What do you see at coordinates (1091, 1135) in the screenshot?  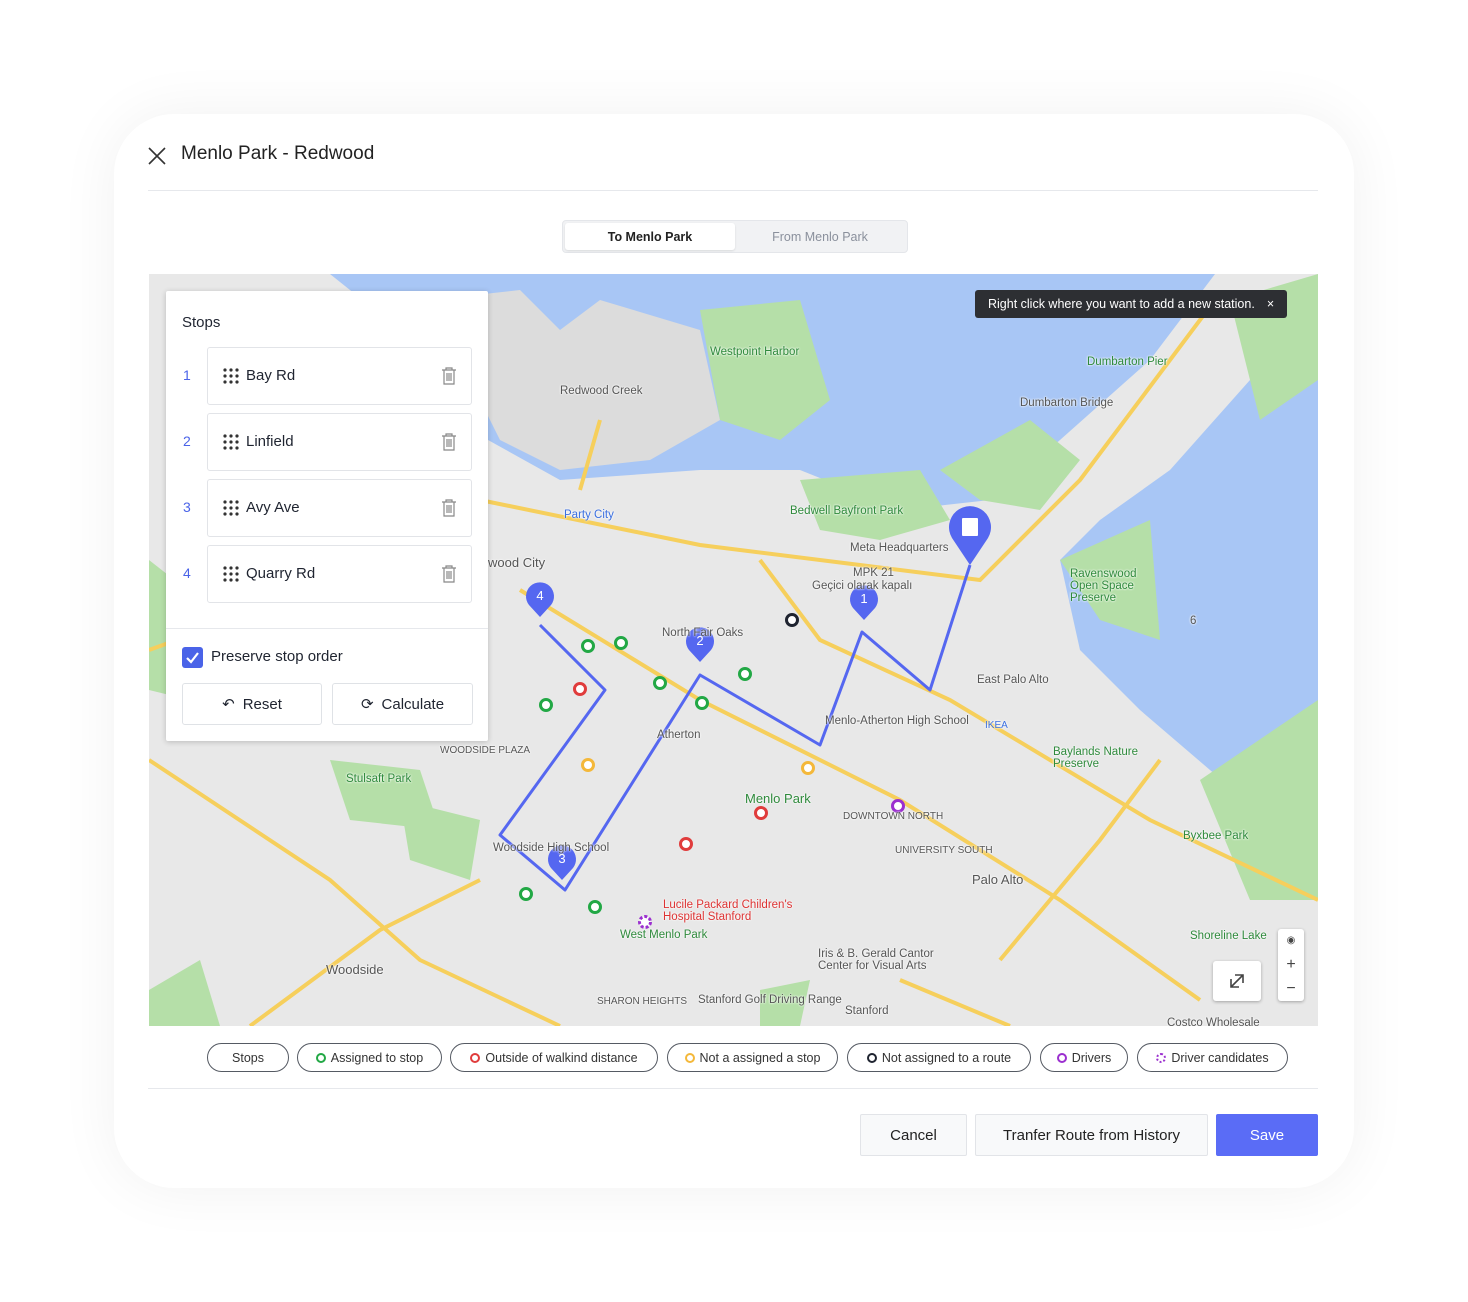 I see `transfer-route-button: Tranfer Route from History` at bounding box center [1091, 1135].